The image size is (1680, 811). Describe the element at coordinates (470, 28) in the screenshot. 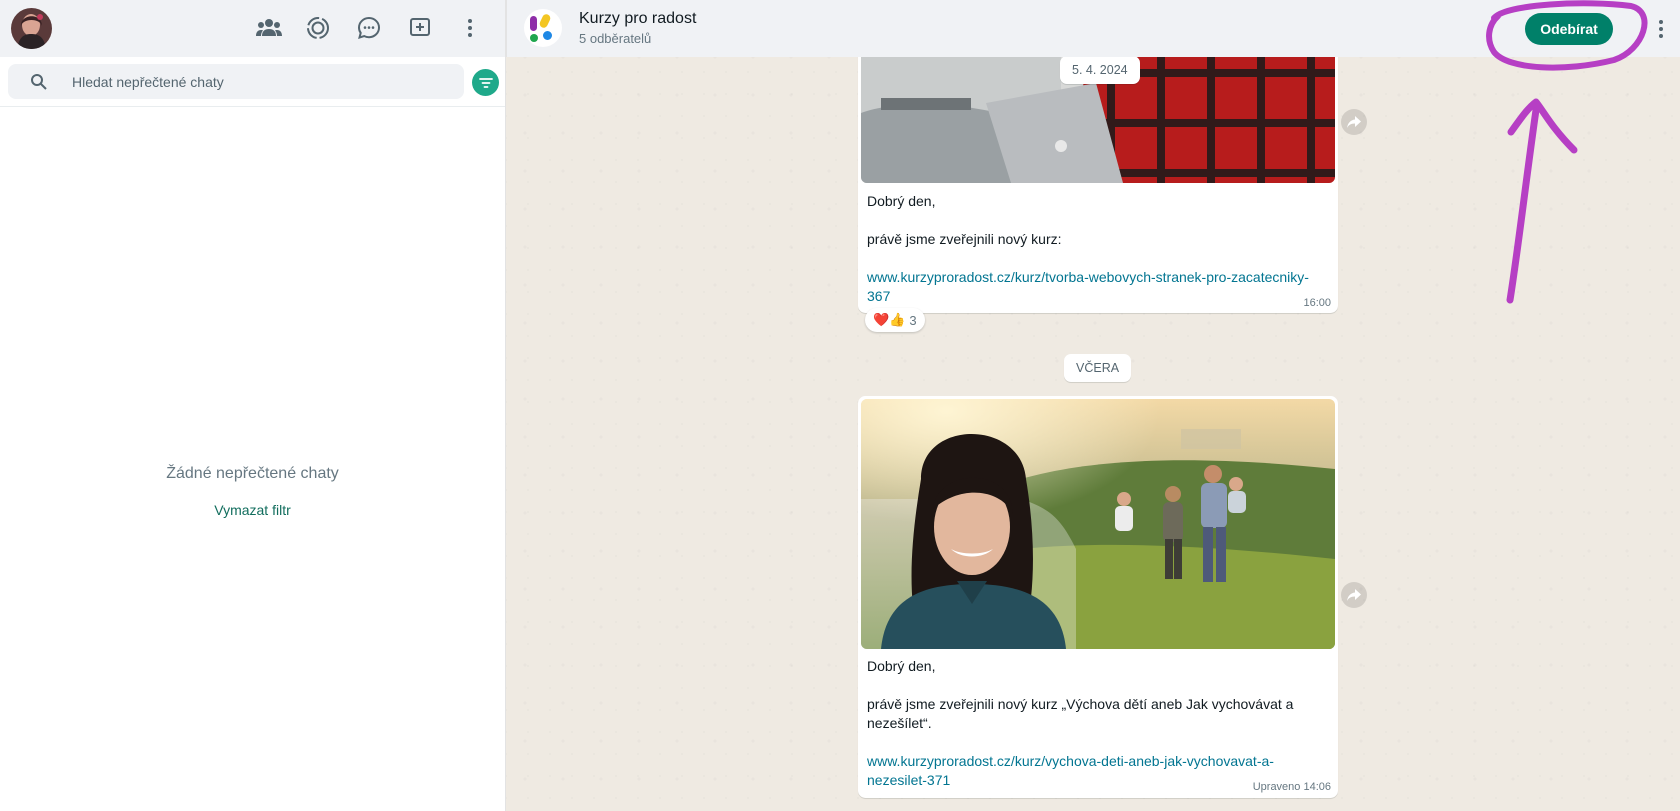

I see `menu-icon` at that location.